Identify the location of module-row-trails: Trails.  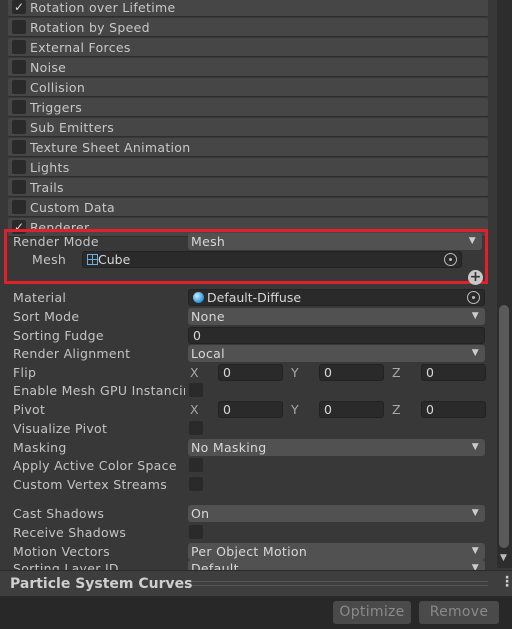
(248, 187).